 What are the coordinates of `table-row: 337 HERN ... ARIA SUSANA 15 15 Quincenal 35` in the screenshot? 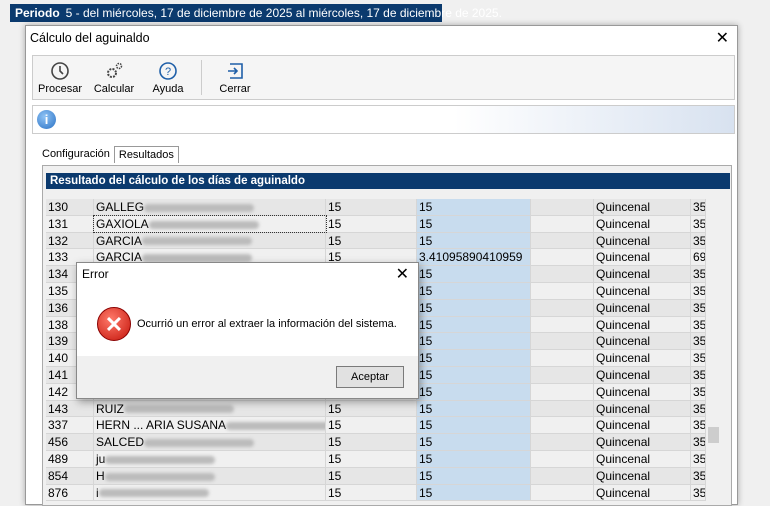 It's located at (376, 426).